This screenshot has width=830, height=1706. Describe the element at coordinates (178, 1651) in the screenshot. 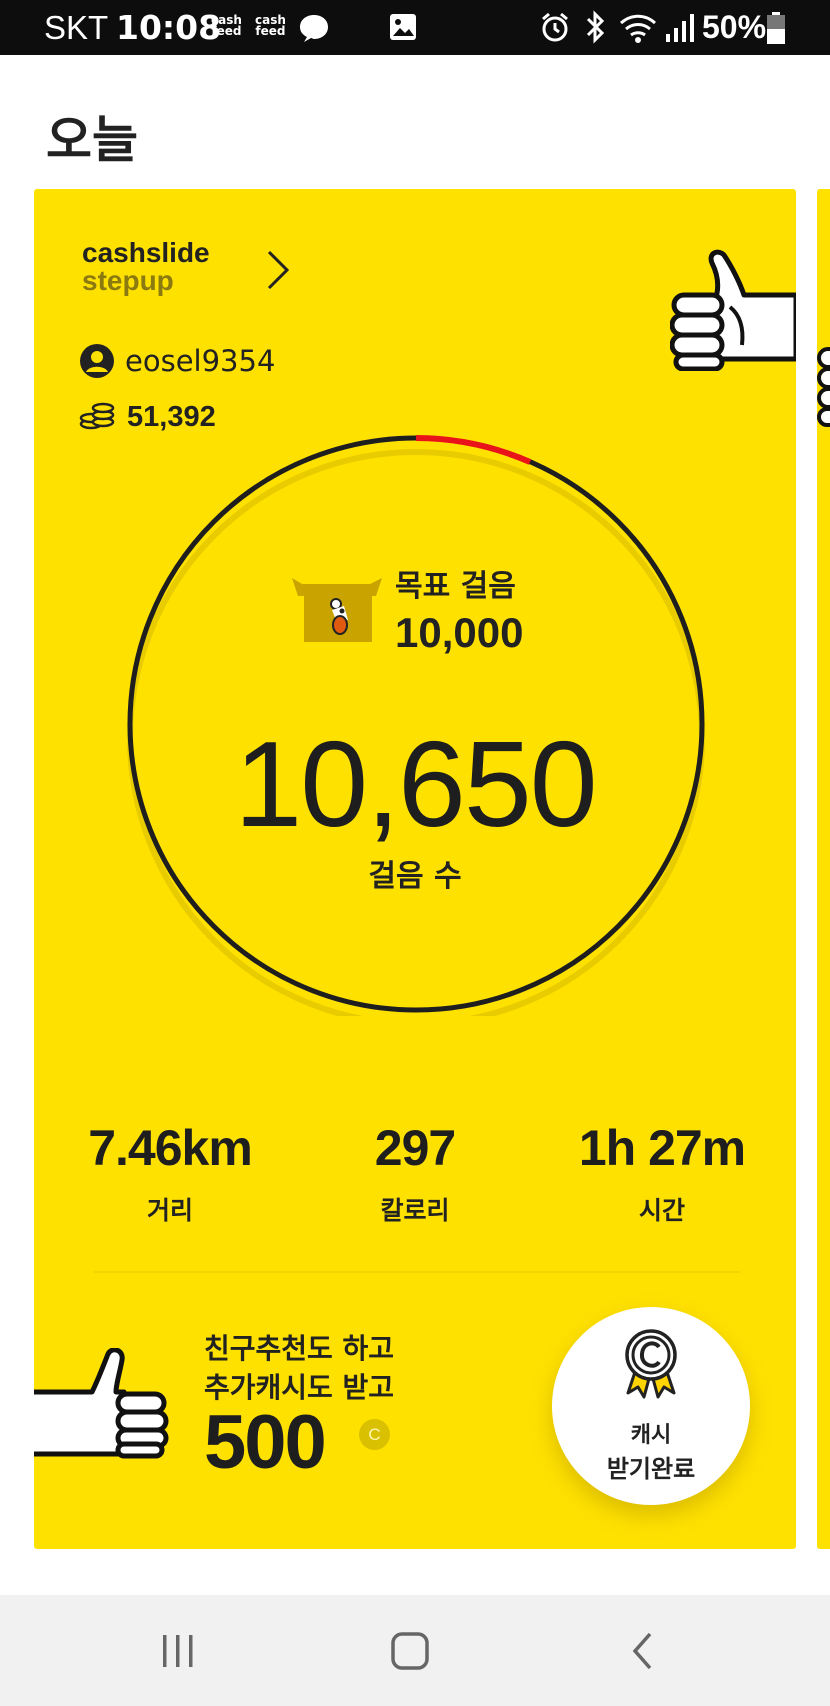

I see `recent-apps-icon` at that location.